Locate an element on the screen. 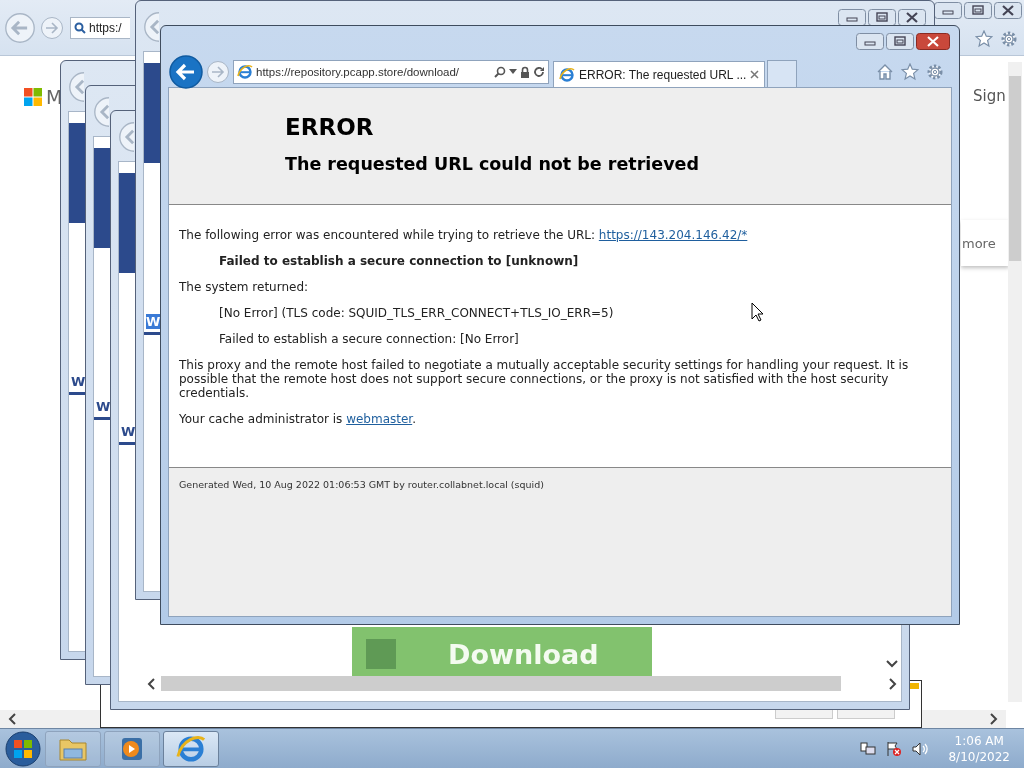 This screenshot has height=768, width=1024. error-detail: [No Error] (TLS code: SQUID_TLS_ERR_CONNECT+TLS_IO_ERR=5) is located at coordinates (416, 313).